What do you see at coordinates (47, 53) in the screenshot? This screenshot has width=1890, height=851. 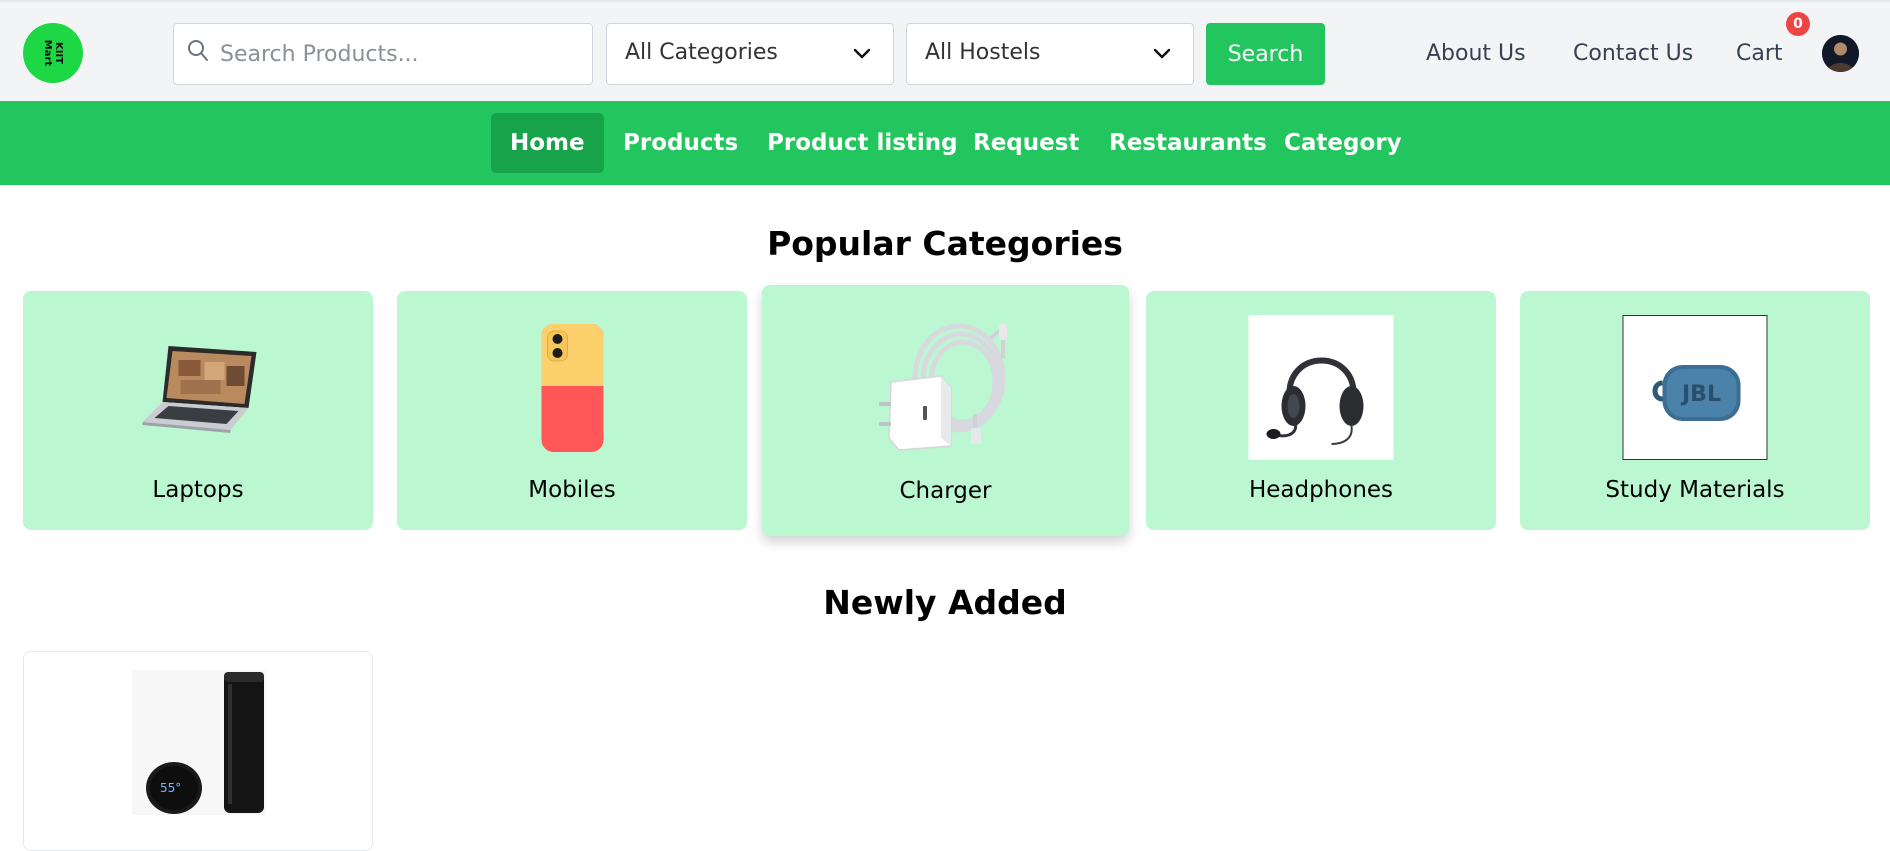 I see `logo-text-line2: Mart` at bounding box center [47, 53].